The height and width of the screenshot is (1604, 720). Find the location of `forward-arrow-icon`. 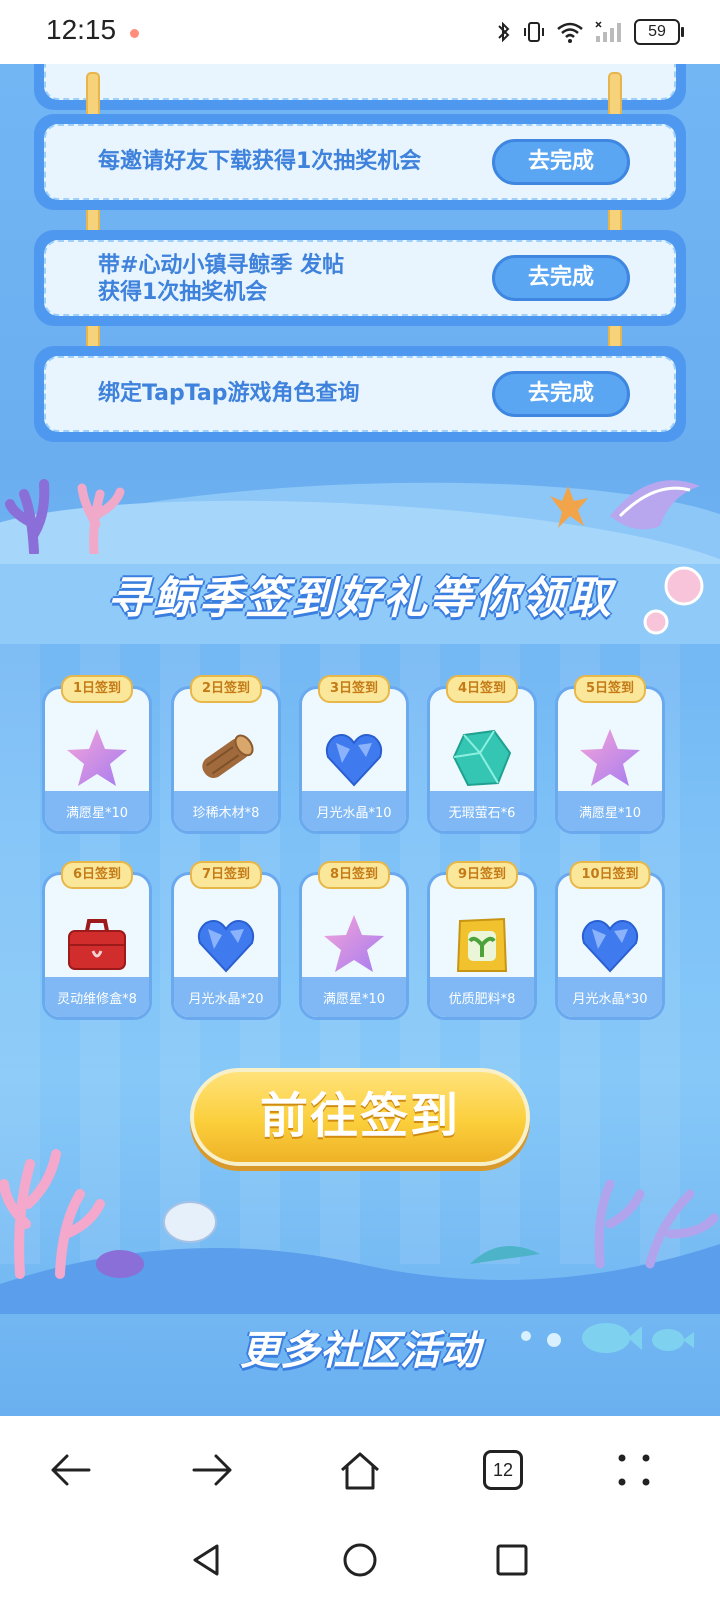

forward-arrow-icon is located at coordinates (212, 1470).